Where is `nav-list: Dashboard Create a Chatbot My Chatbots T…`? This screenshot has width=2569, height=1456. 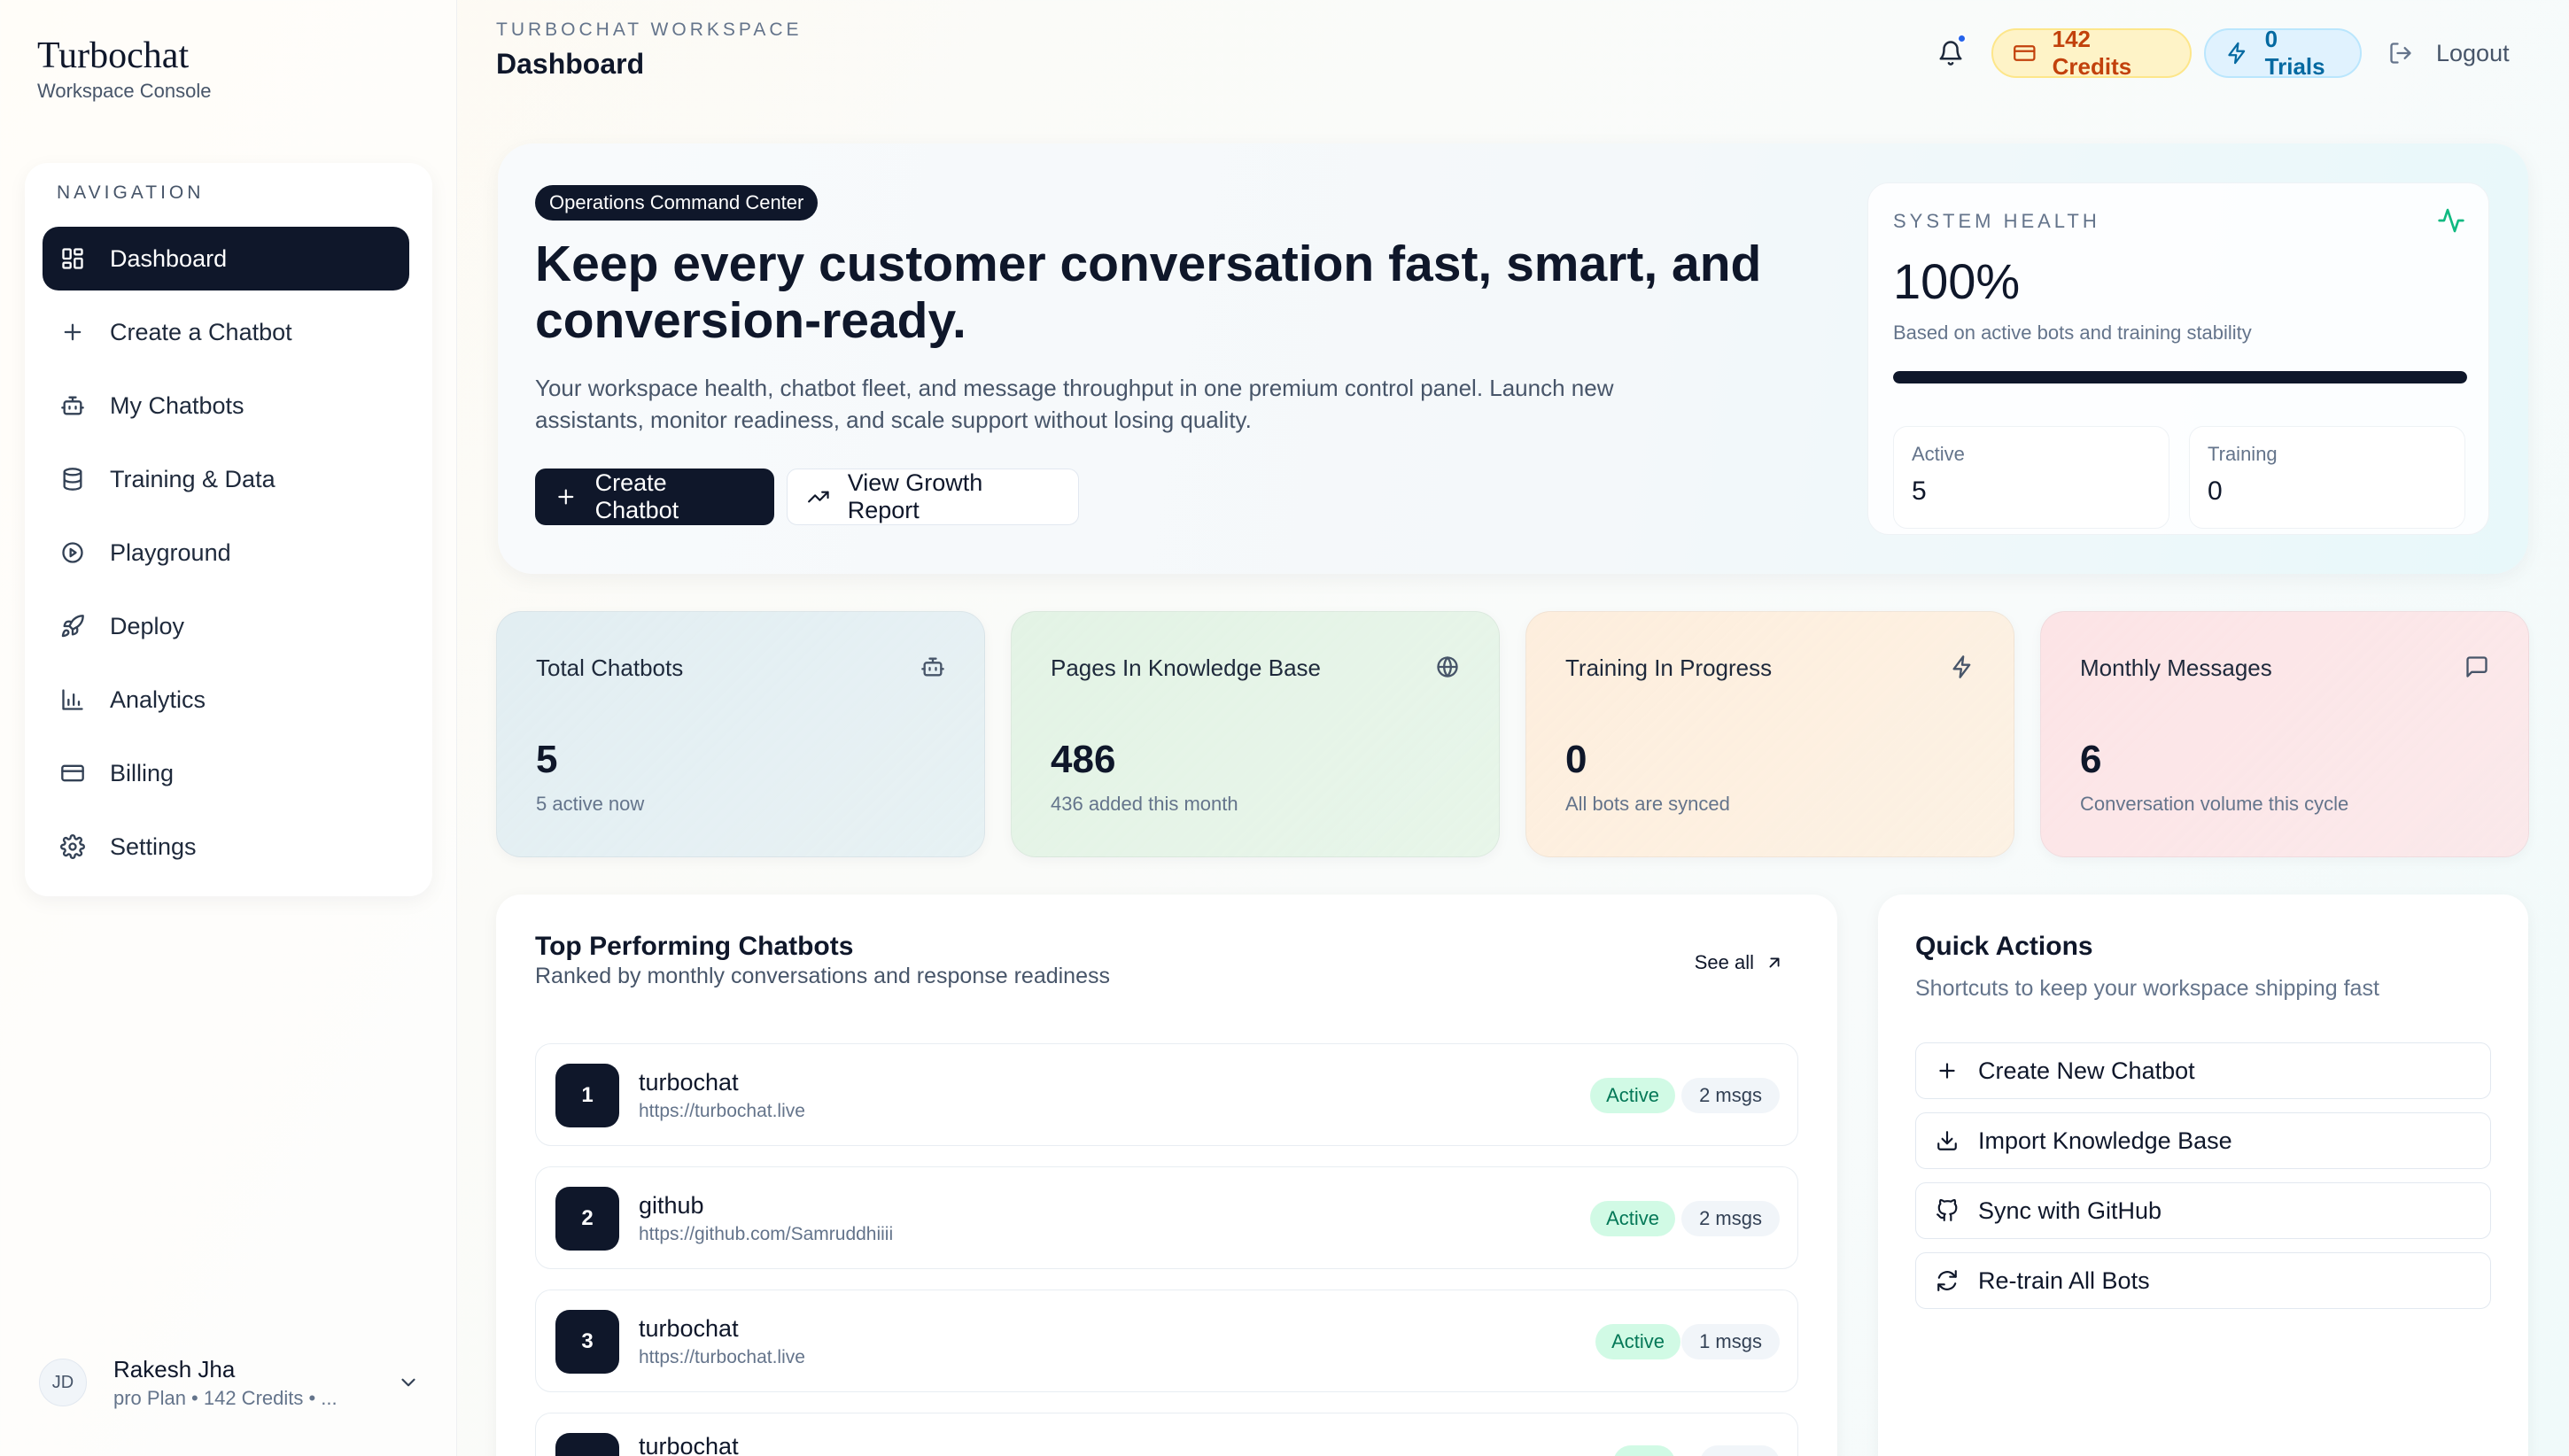
nav-list: Dashboard Create a Chatbot My Chatbots T… is located at coordinates (226, 557).